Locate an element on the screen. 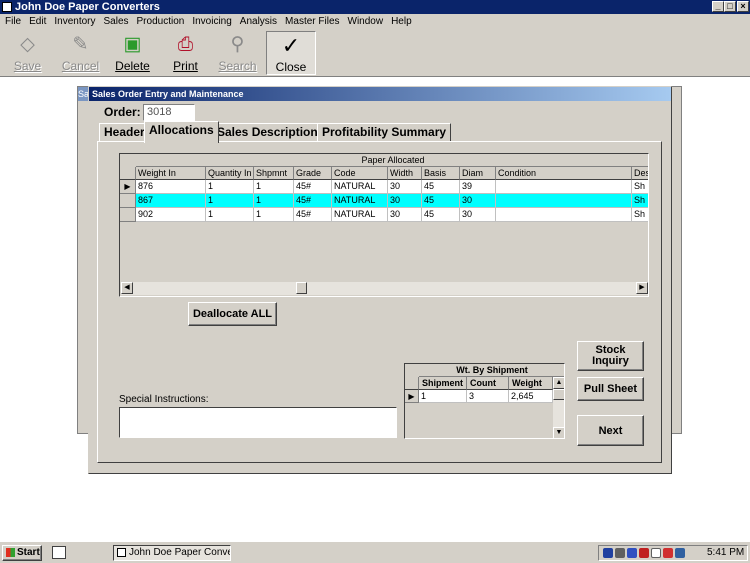 The image size is (750, 563). stock-inquiry-button: Stock Inquiry is located at coordinates (610, 356).